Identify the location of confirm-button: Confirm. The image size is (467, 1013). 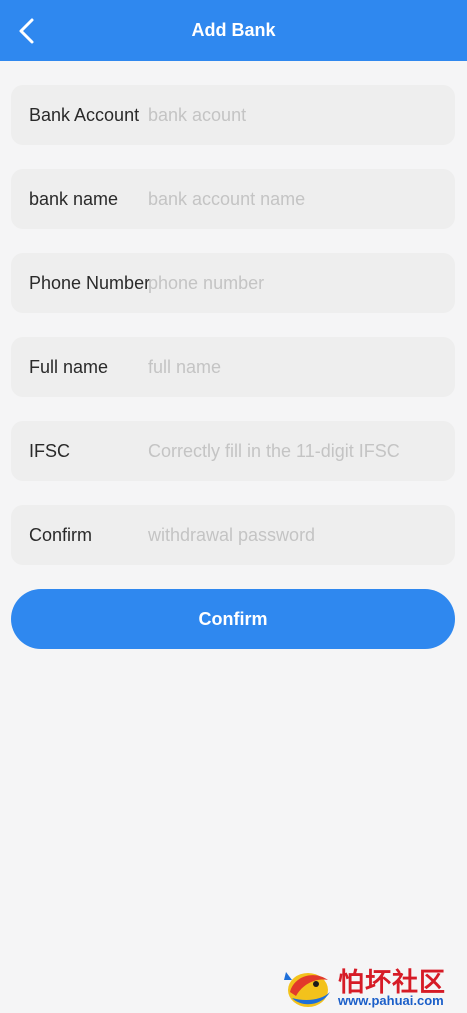
(233, 619).